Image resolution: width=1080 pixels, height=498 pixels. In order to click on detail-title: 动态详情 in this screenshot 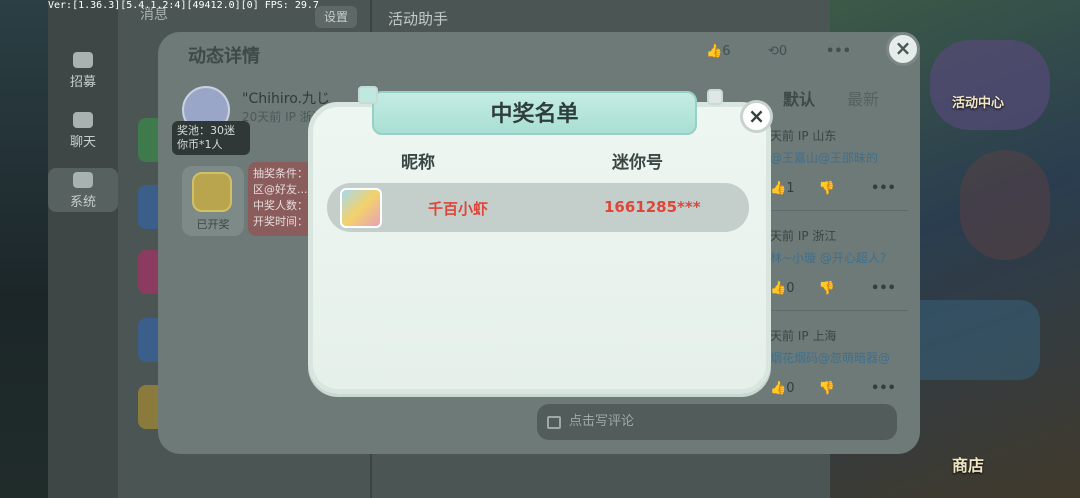, I will do `click(224, 56)`.